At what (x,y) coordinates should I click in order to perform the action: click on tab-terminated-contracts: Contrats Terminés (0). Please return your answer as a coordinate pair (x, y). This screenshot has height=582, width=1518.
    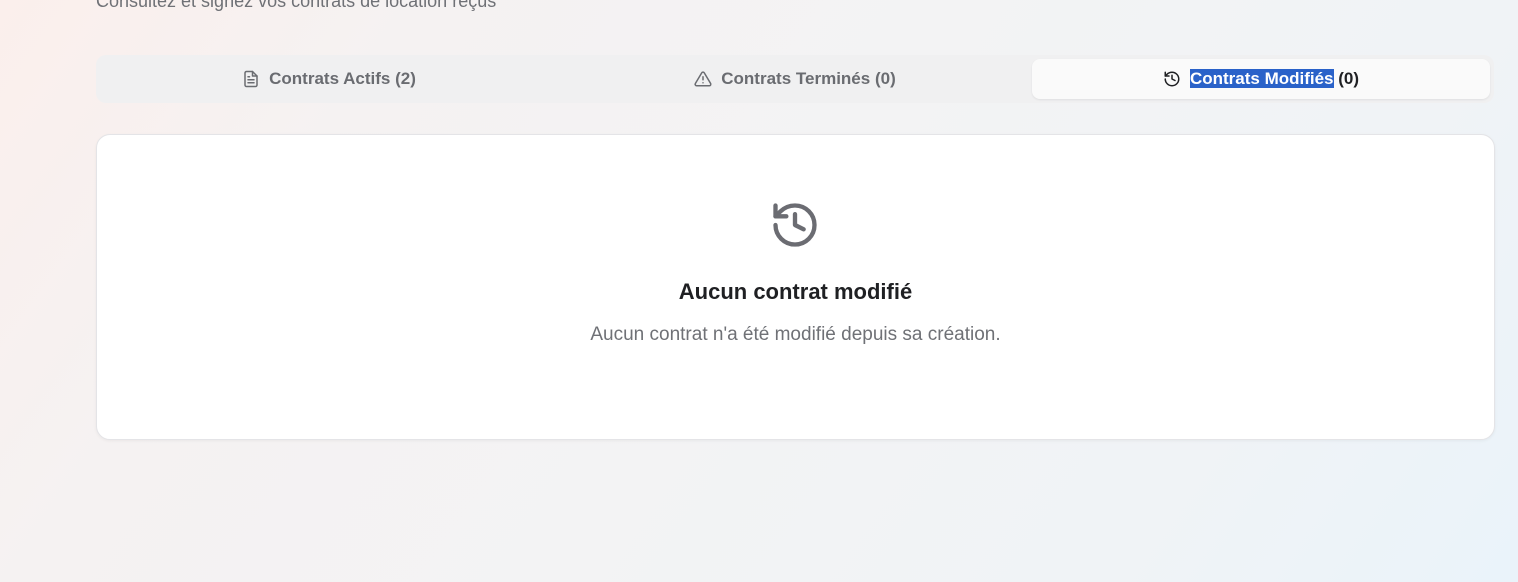
    Looking at the image, I should click on (795, 79).